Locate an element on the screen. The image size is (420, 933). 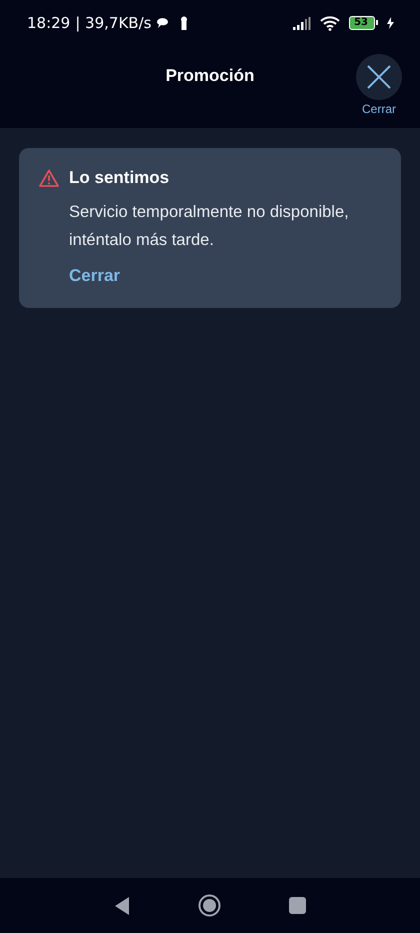
close-label: Cerrar is located at coordinates (379, 109).